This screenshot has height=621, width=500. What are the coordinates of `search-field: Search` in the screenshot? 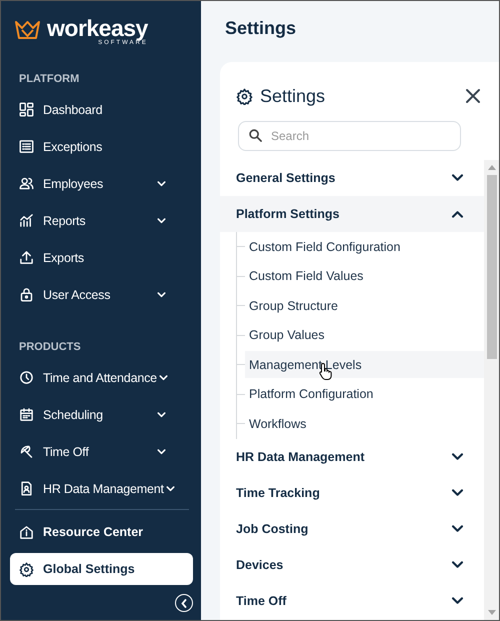 It's located at (349, 136).